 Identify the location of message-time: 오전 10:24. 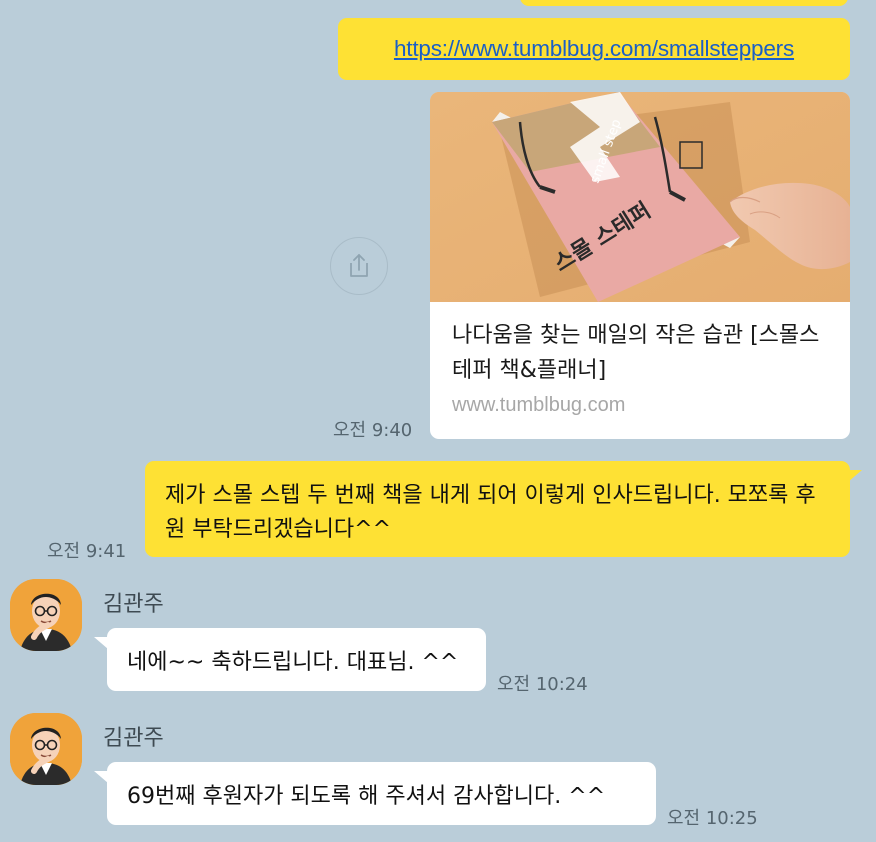
(542, 684).